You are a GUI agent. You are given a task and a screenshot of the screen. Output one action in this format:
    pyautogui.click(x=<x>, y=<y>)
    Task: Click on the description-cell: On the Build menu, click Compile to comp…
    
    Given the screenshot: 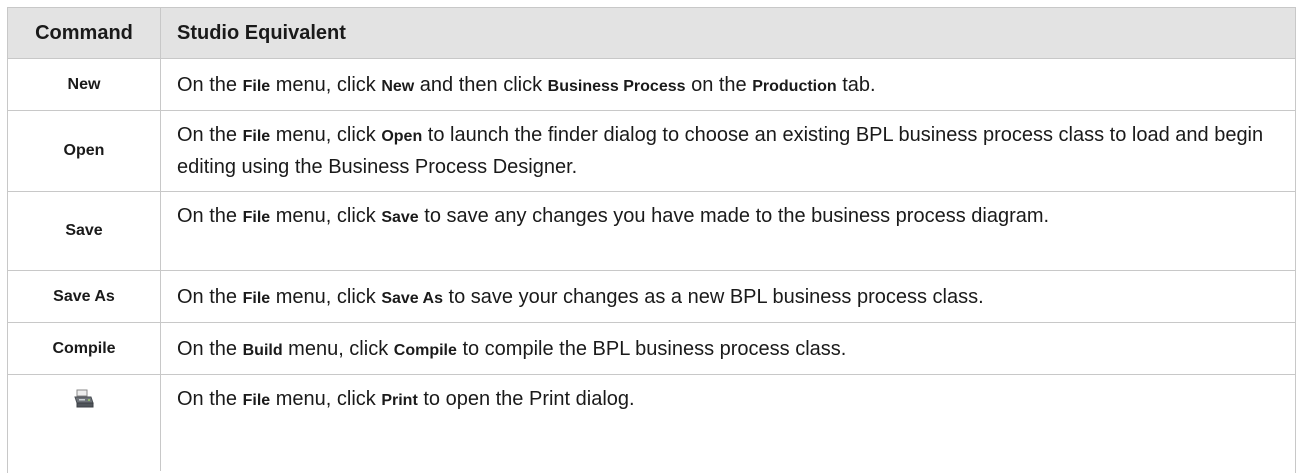 What is the action you would take?
    pyautogui.click(x=728, y=348)
    